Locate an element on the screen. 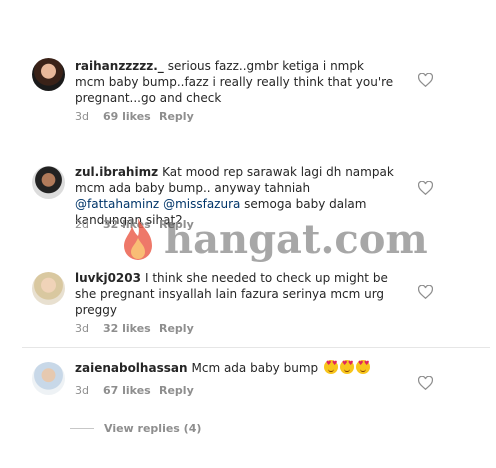 This screenshot has width=496, height=468. view-replies-label: View replies (4) is located at coordinates (153, 428).